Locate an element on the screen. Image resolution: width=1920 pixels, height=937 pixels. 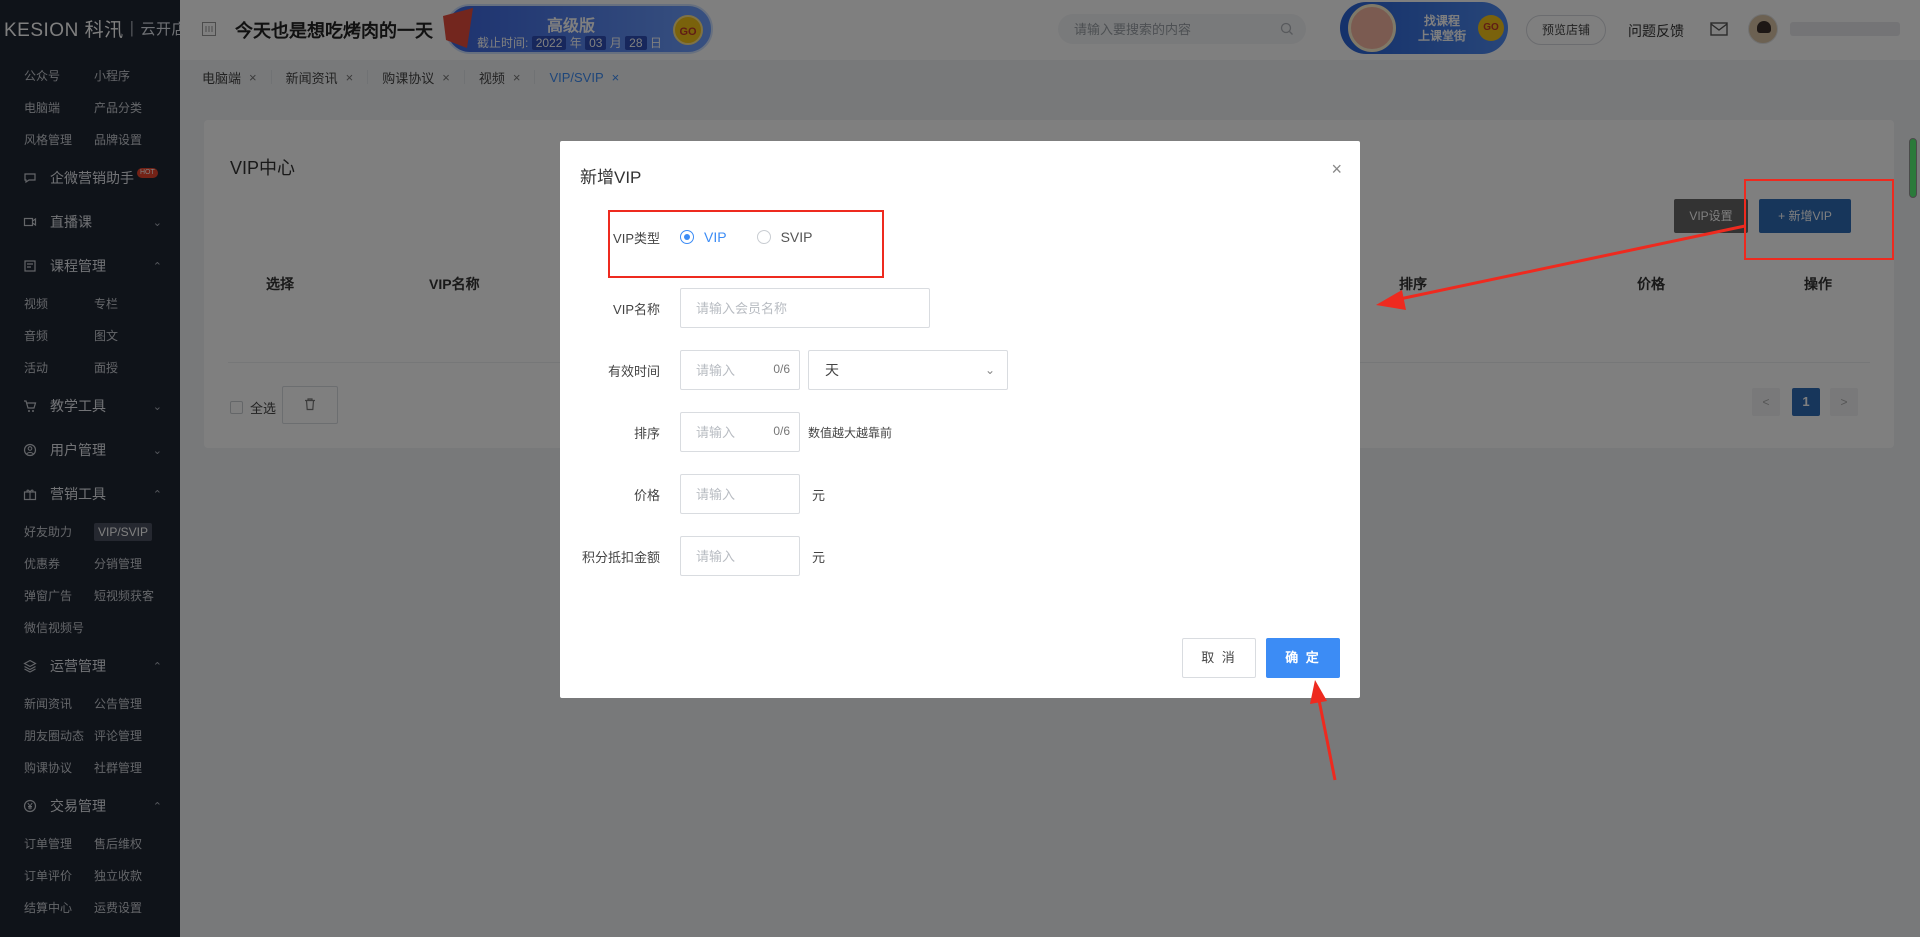
points-unit: 元 is located at coordinates (819, 557).